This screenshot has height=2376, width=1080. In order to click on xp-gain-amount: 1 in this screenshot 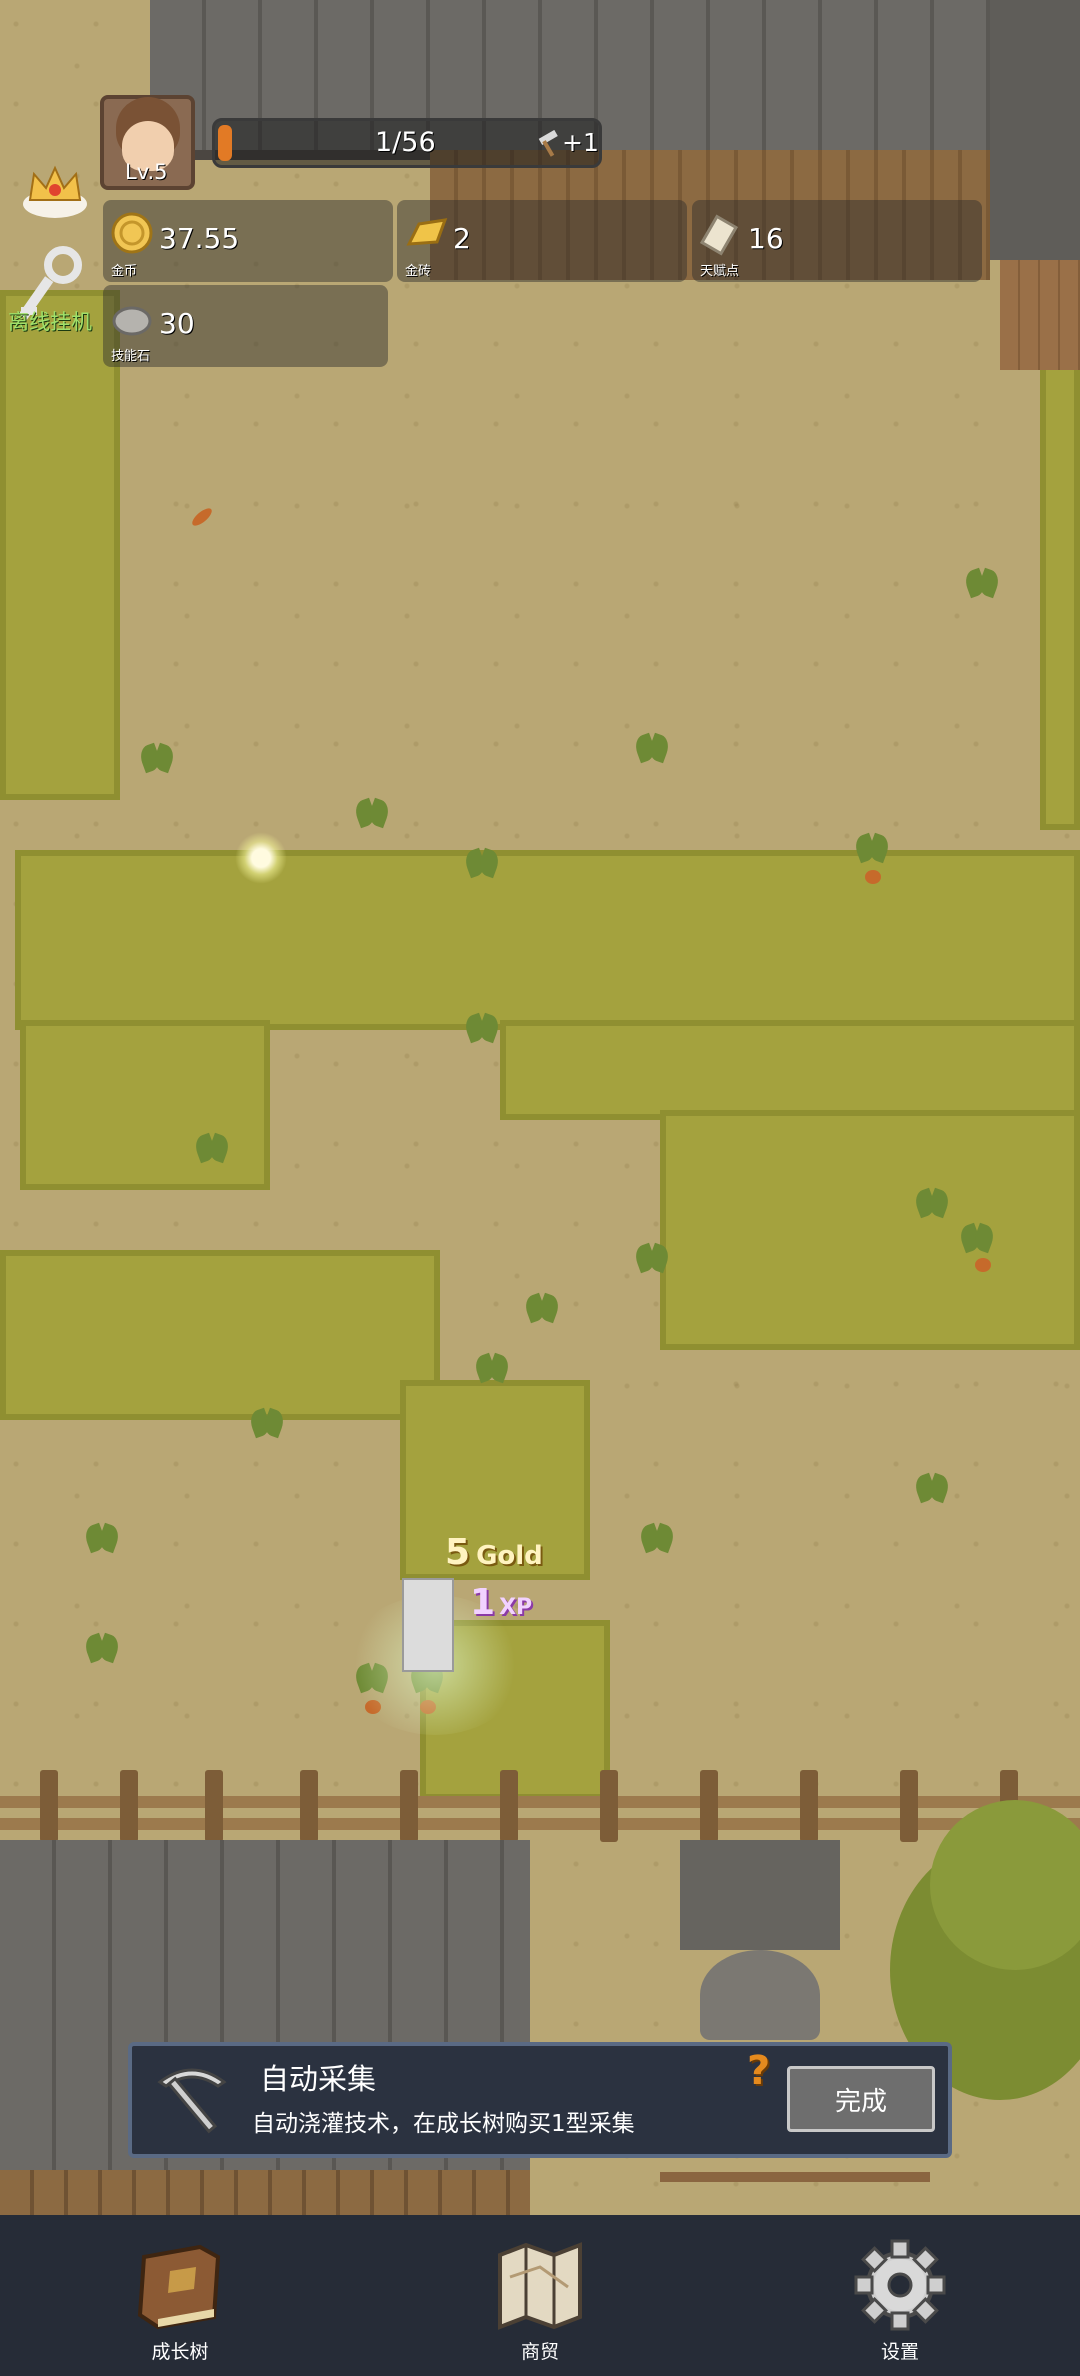, I will do `click(483, 1602)`.